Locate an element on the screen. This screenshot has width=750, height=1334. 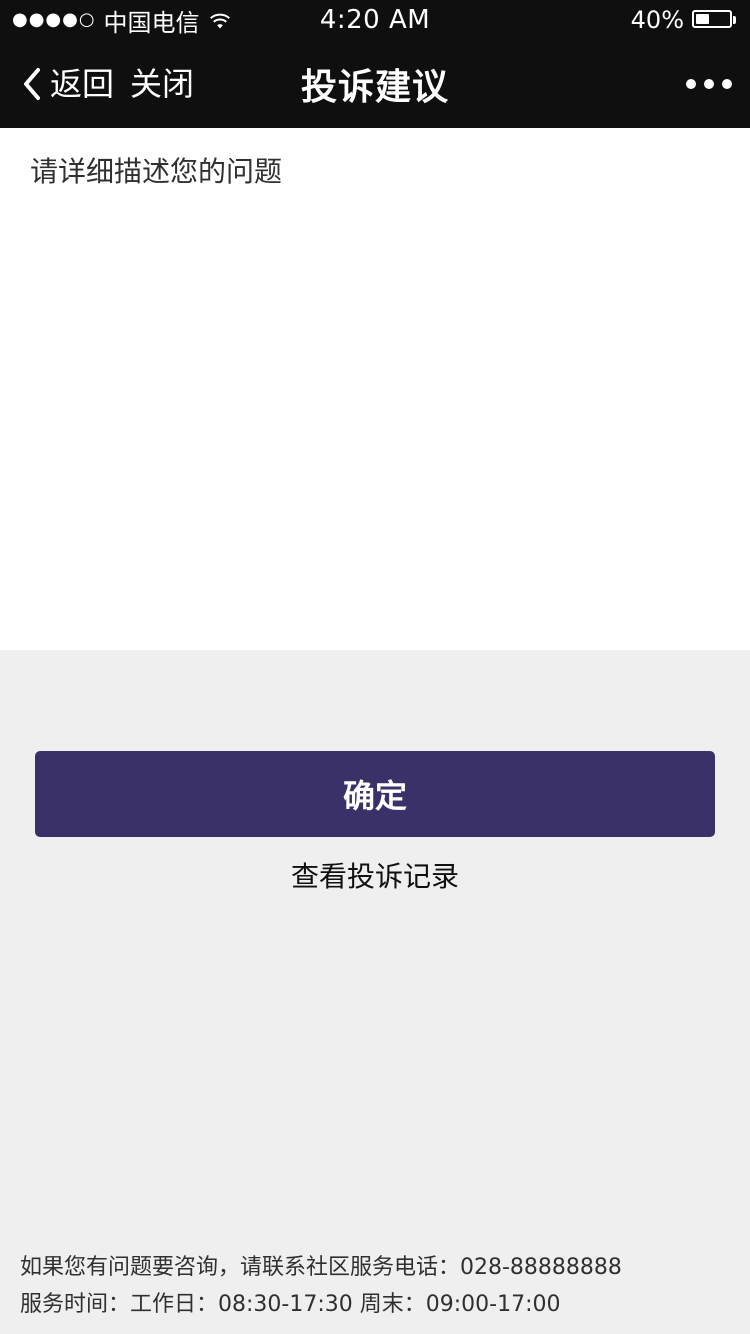
status-right: 40% is located at coordinates (684, 20).